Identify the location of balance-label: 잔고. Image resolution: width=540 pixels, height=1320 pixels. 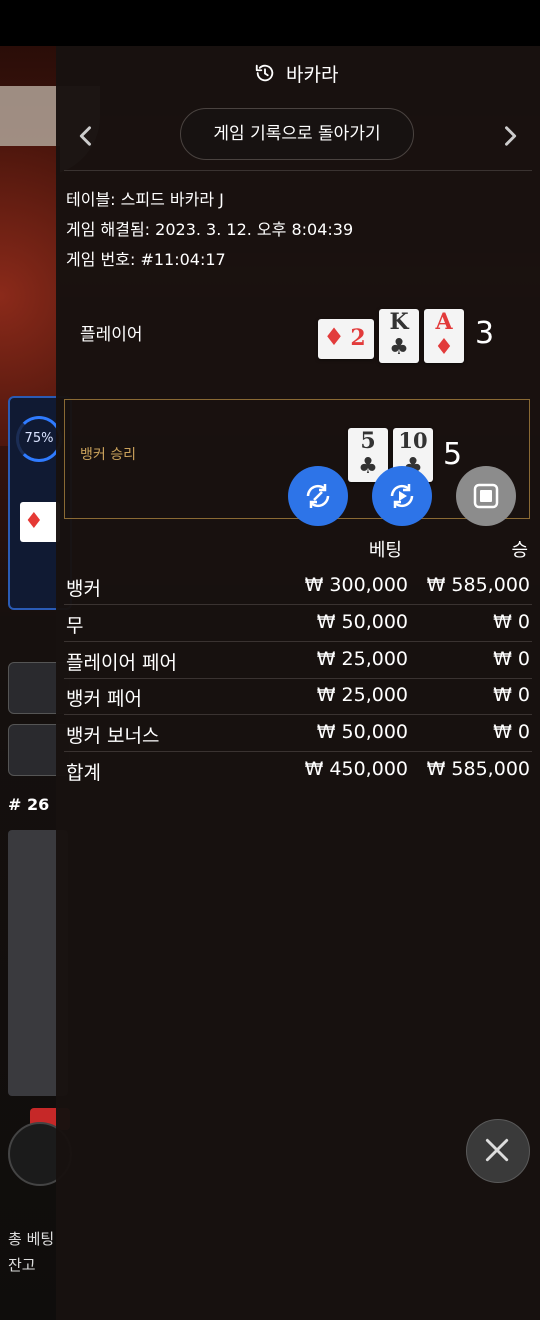
(22, 1265).